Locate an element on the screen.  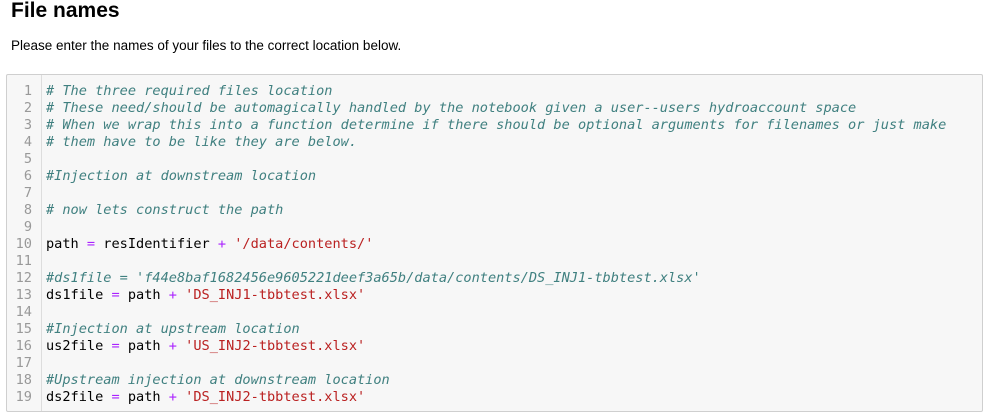
code-comment: # them have to be like they are below. is located at coordinates (201, 142).